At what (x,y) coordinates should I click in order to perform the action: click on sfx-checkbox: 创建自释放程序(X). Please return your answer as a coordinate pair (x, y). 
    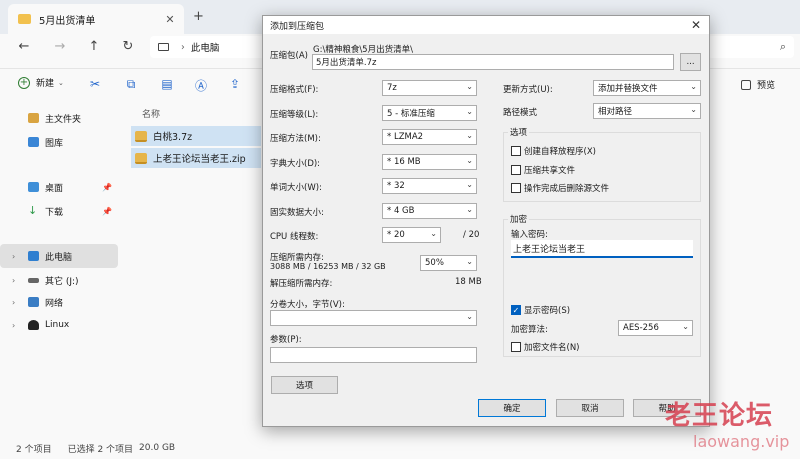
    Looking at the image, I should click on (553, 151).